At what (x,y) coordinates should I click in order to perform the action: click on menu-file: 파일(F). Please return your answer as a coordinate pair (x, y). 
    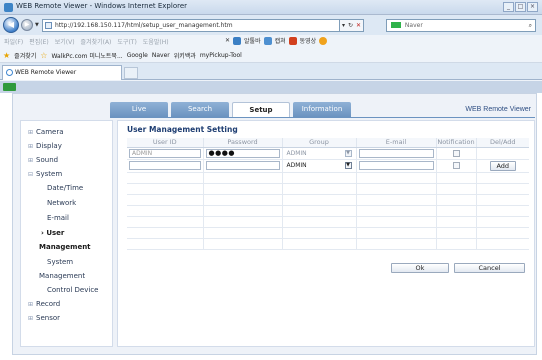
    Looking at the image, I should click on (13, 41).